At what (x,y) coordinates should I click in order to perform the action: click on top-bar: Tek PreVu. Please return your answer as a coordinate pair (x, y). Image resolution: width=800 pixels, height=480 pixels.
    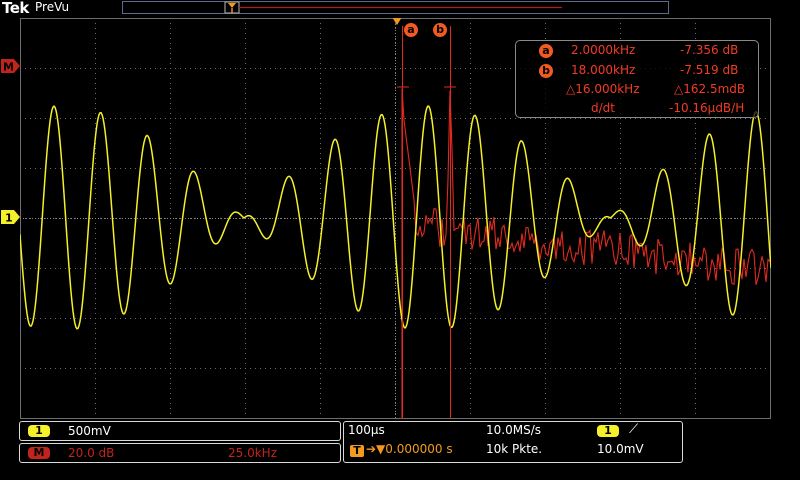
    Looking at the image, I should click on (400, 8).